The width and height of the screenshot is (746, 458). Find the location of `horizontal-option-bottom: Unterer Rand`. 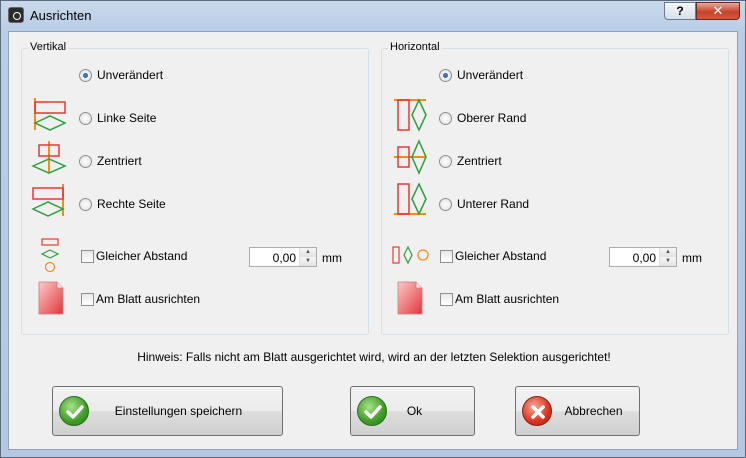

horizontal-option-bottom: Unterer Rand is located at coordinates (484, 204).